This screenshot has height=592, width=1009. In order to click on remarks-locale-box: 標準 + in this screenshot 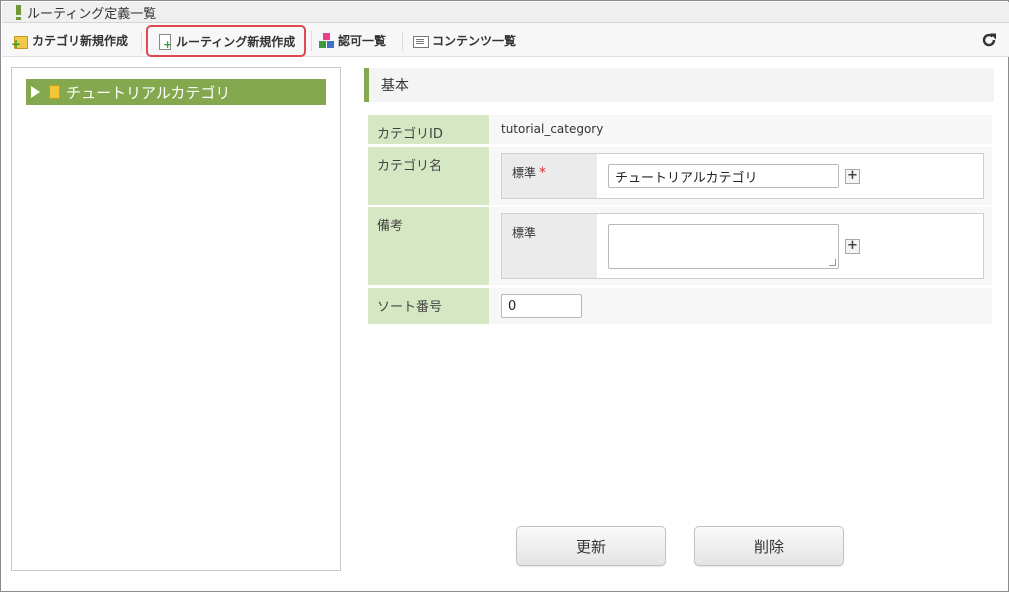, I will do `click(742, 246)`.